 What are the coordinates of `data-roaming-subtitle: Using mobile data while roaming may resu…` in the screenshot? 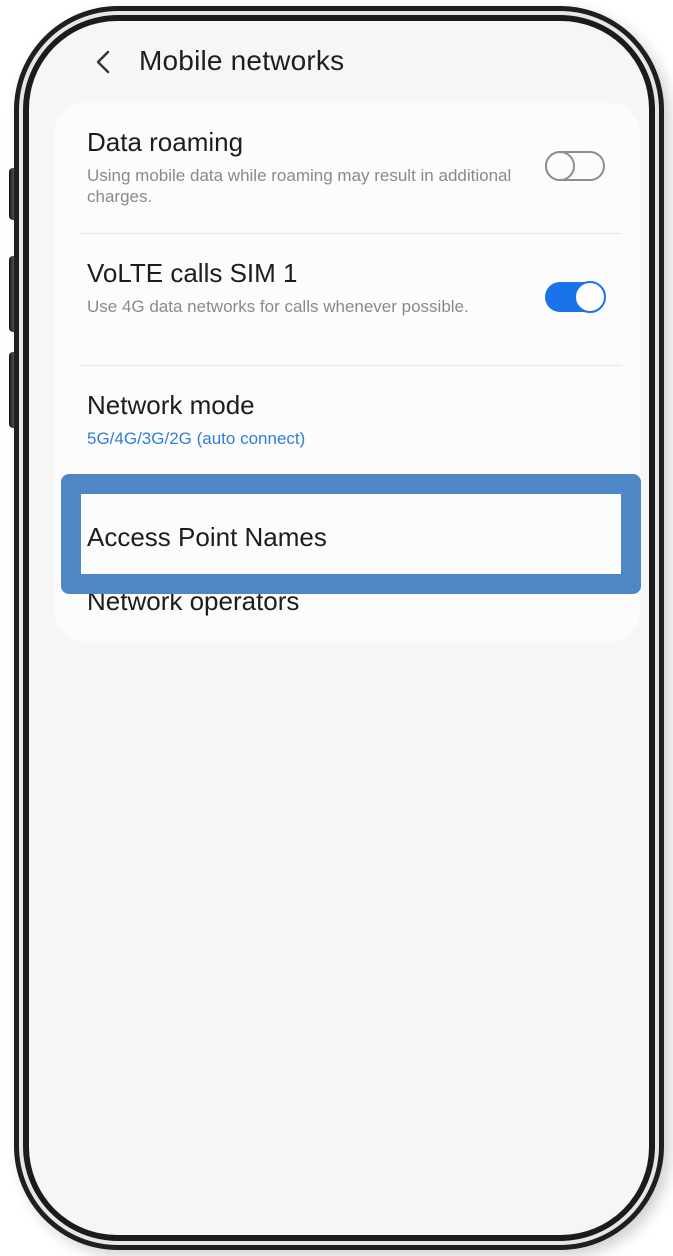 It's located at (299, 186).